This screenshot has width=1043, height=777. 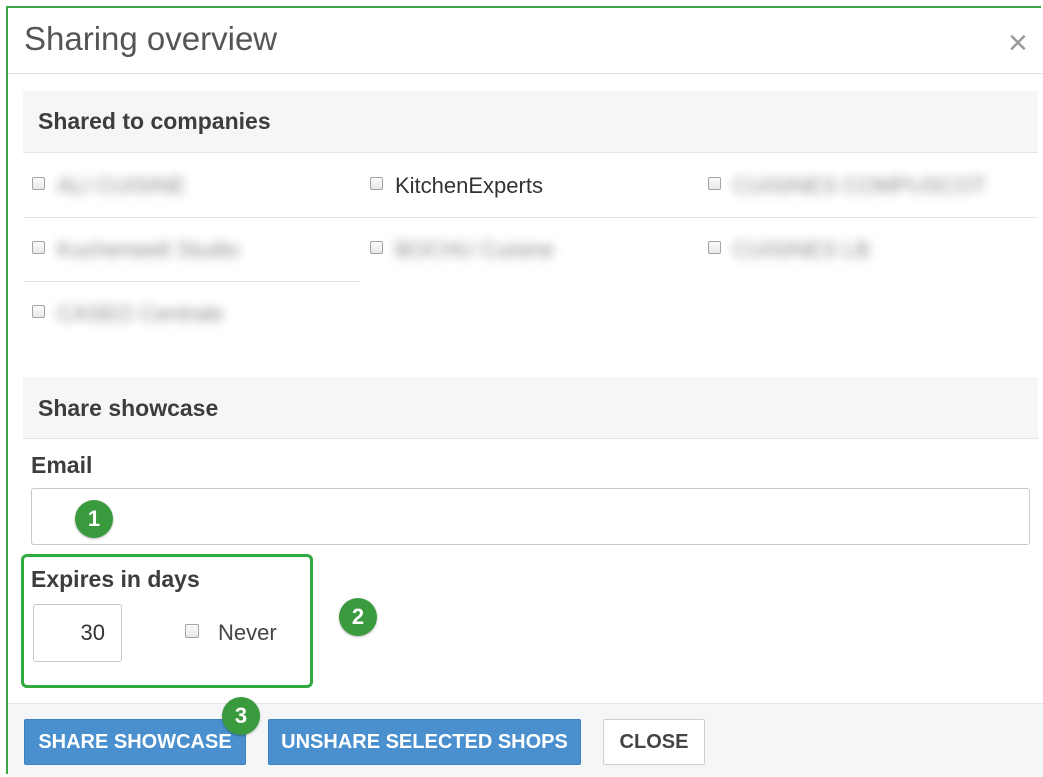 What do you see at coordinates (801, 249) in the screenshot?
I see `company-label: CUISINES LB` at bounding box center [801, 249].